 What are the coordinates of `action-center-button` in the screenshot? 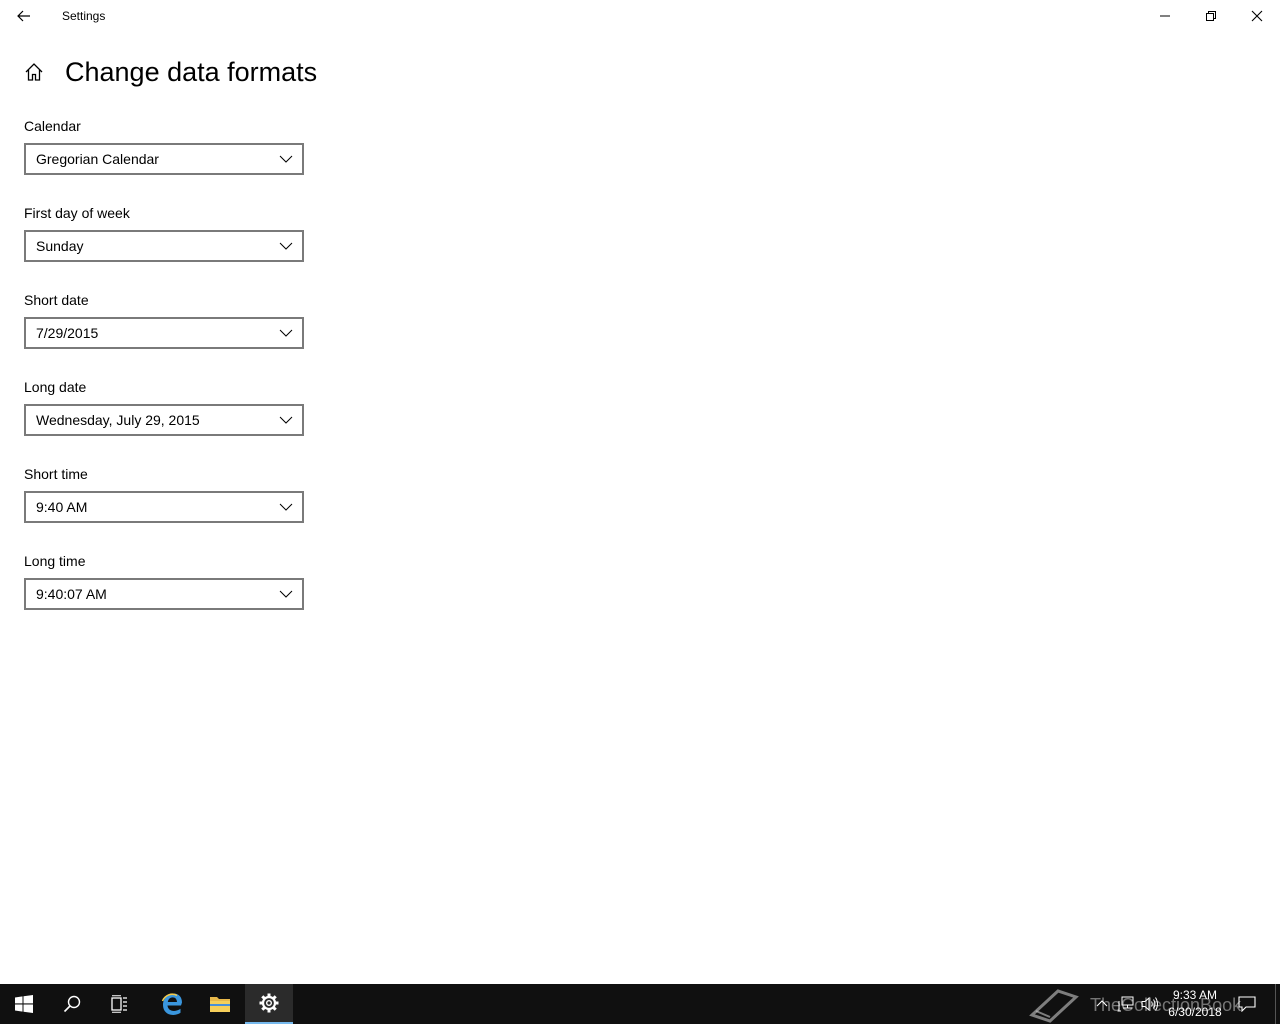 It's located at (1247, 1004).